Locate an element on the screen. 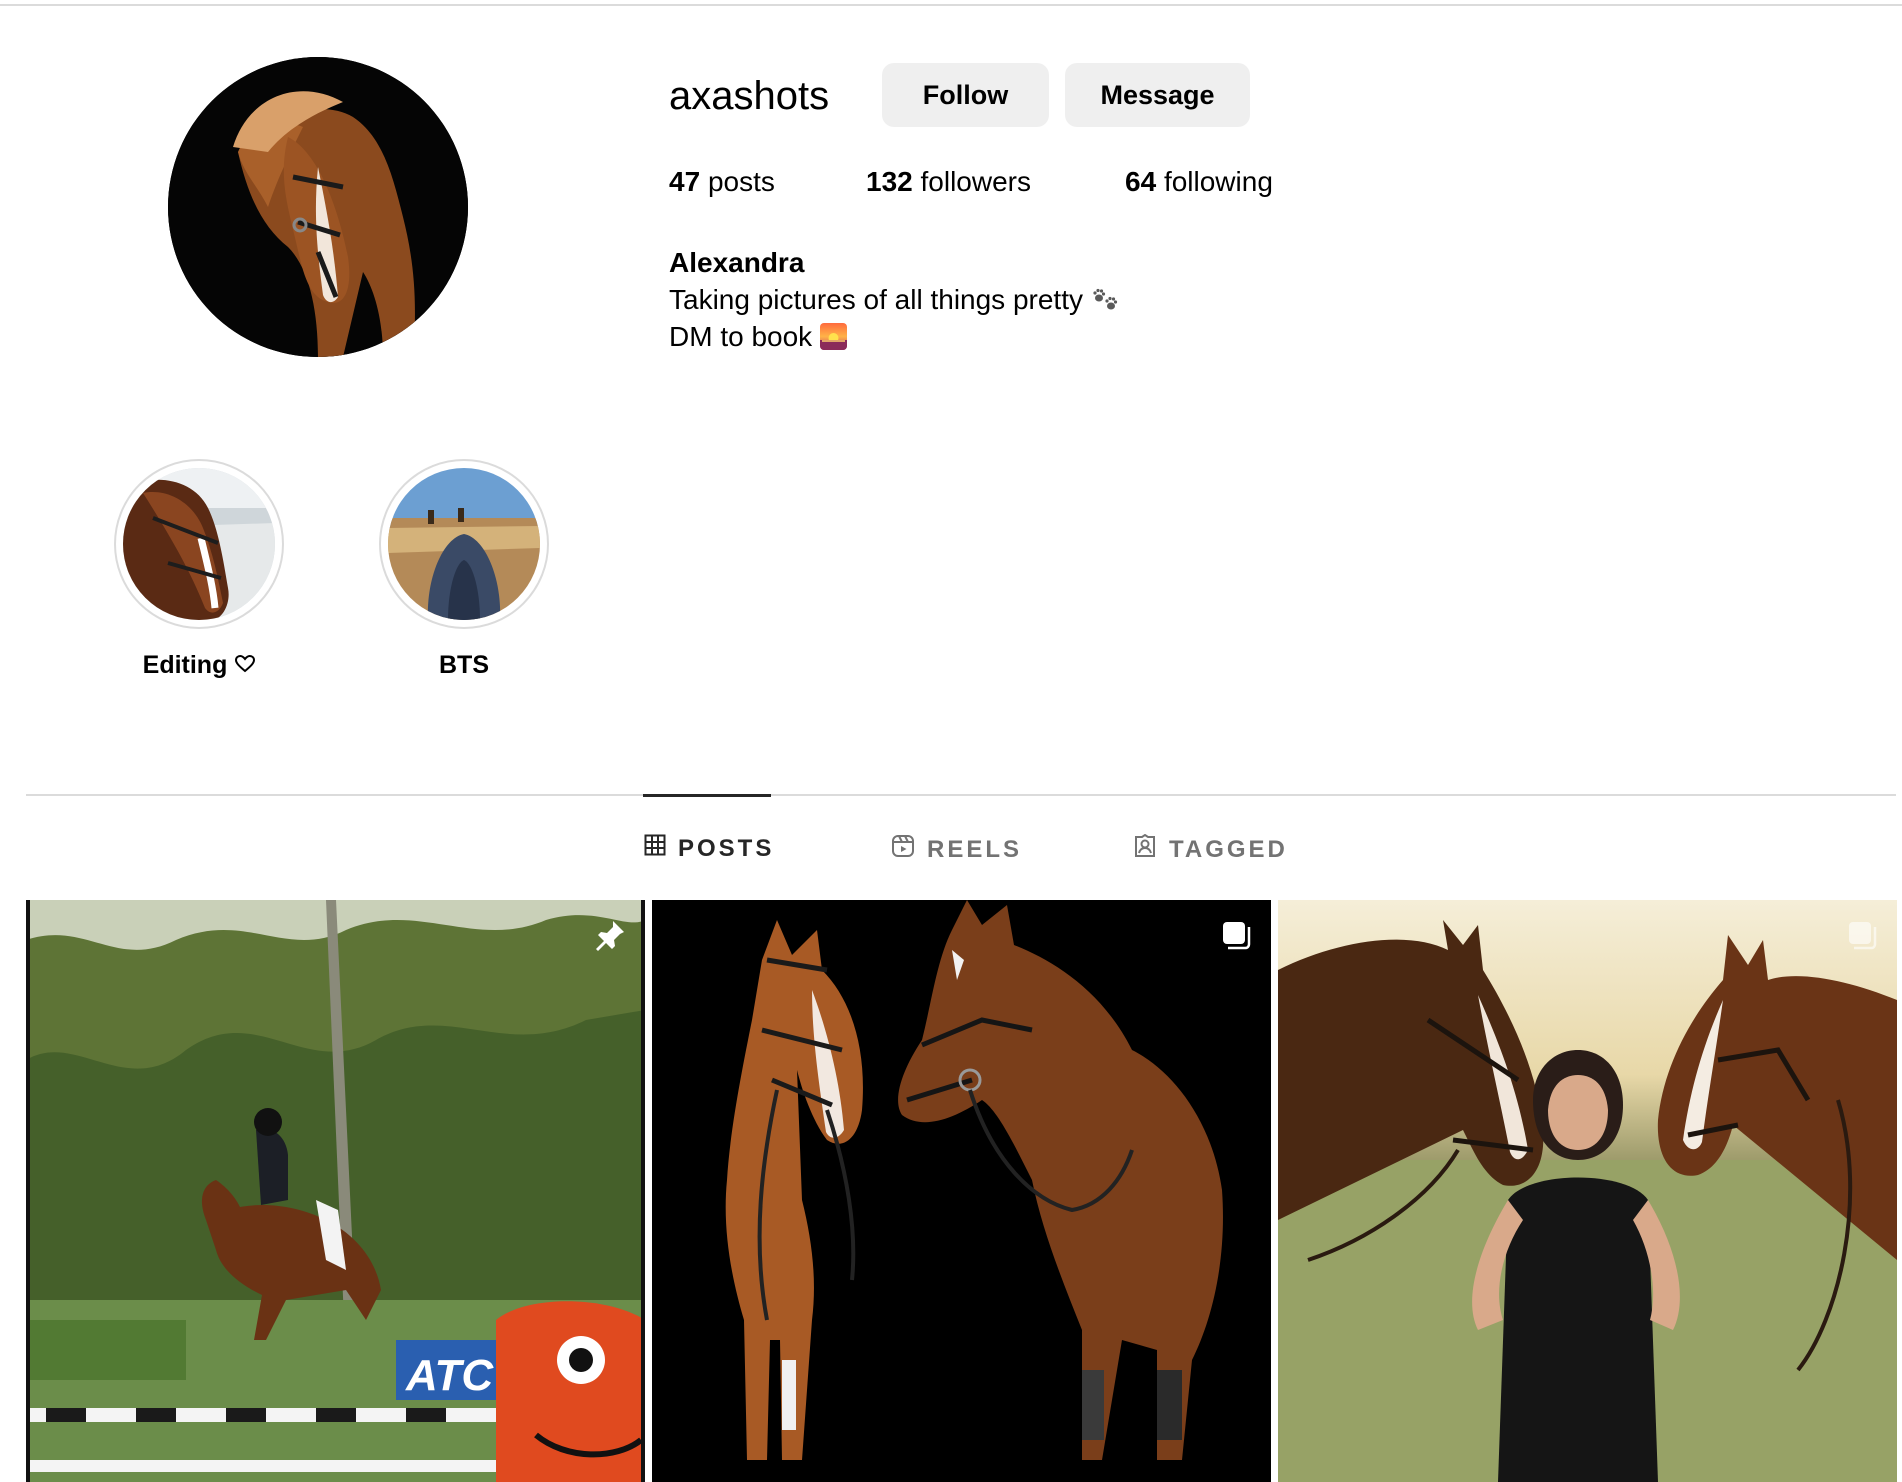  tab-tagged-label: TAGGED is located at coordinates (1228, 849).